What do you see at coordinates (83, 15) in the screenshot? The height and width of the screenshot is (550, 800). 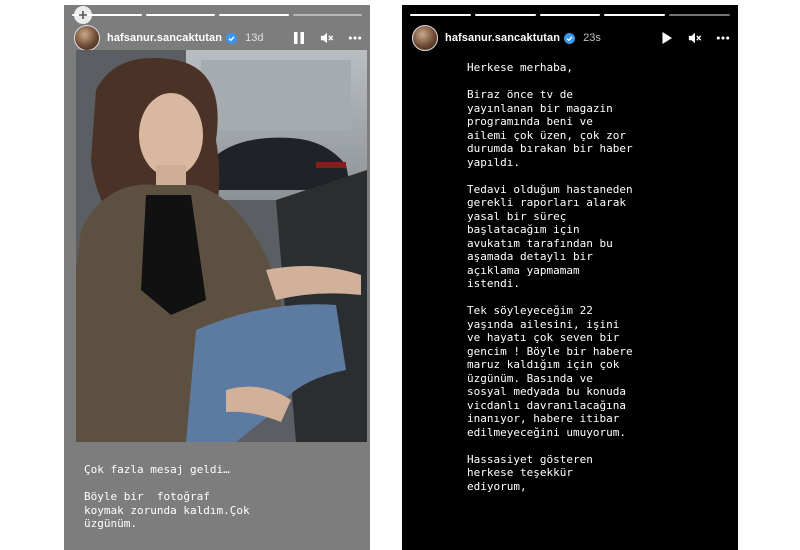 I see `plus-icon` at bounding box center [83, 15].